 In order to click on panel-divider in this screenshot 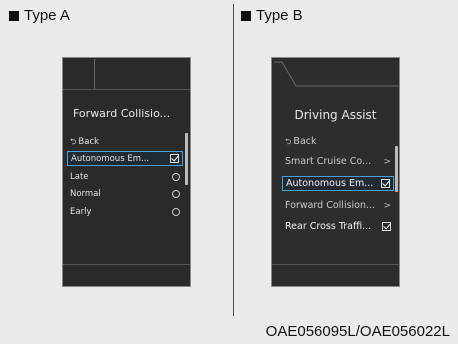, I will do `click(233, 160)`.